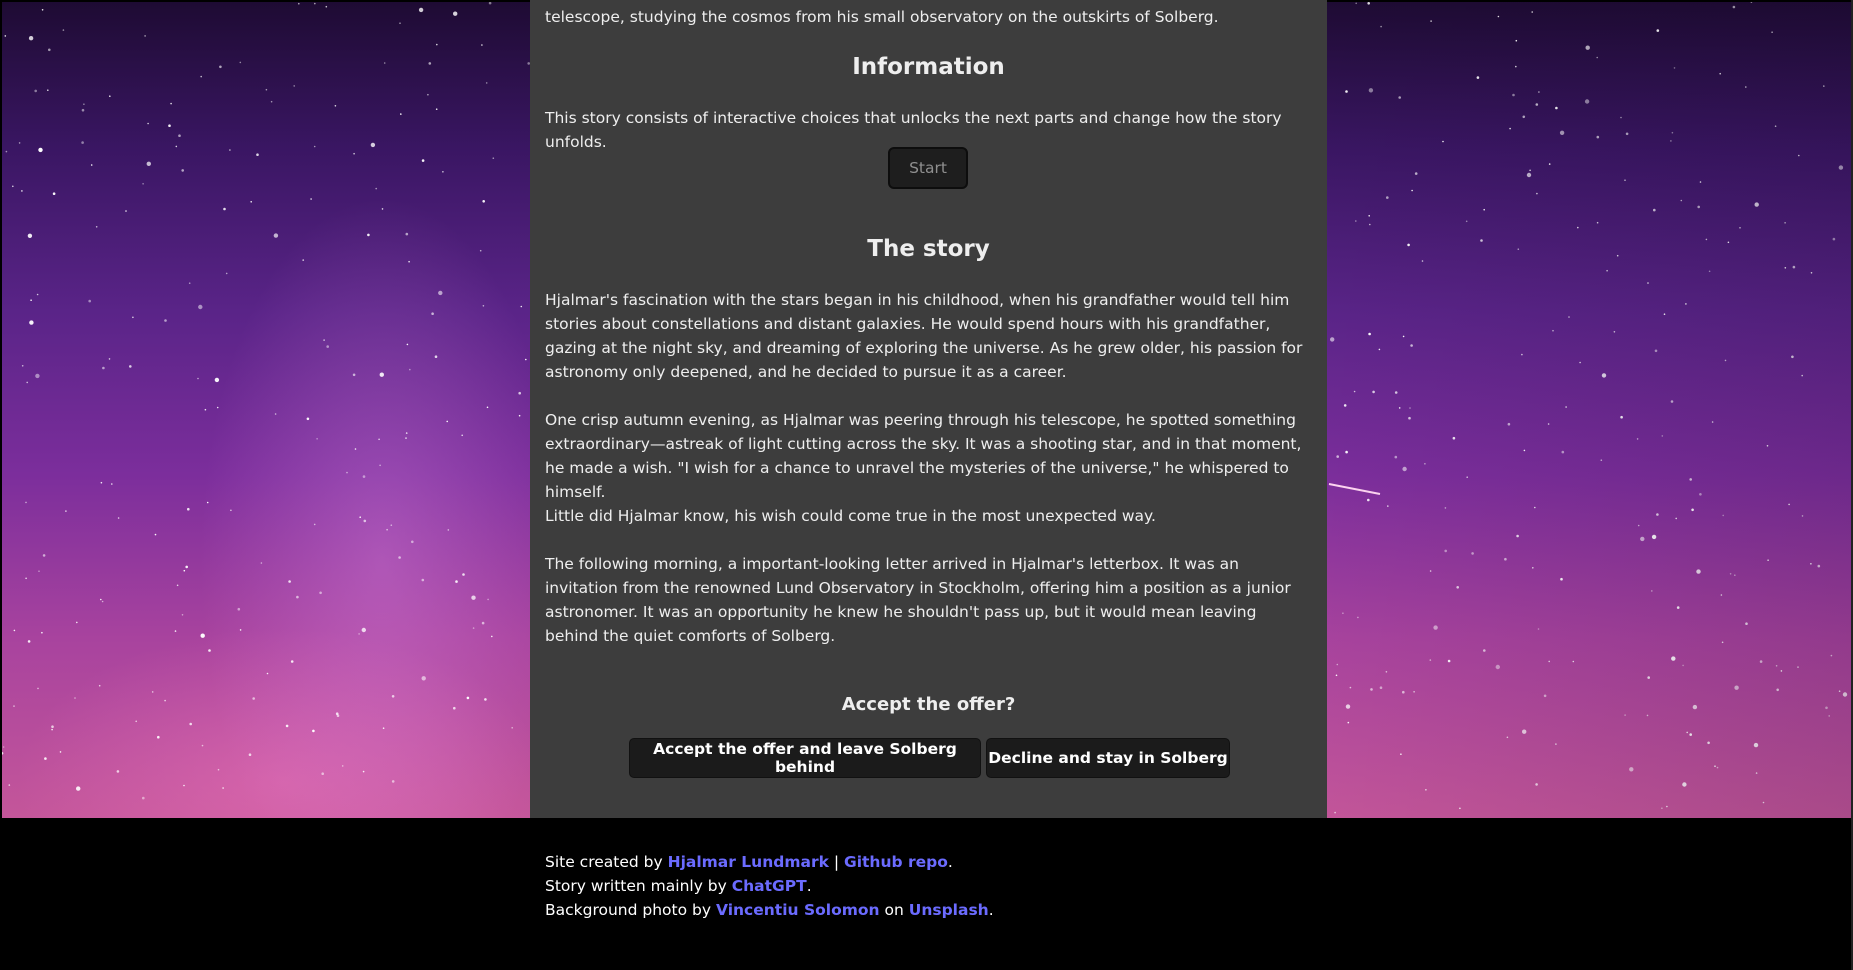 The image size is (1853, 970). Describe the element at coordinates (949, 910) in the screenshot. I see `unsplash-link: Unsplash` at that location.